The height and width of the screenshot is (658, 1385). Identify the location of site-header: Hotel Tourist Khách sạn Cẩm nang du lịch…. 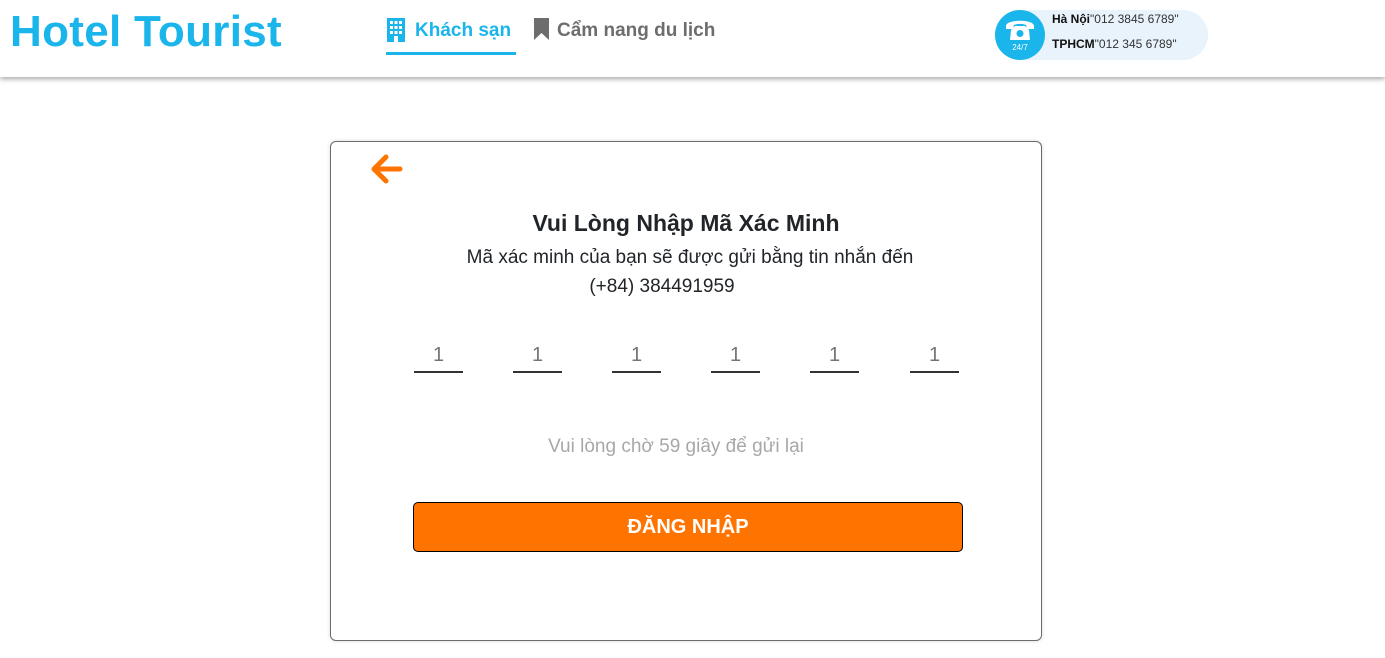
(692, 38).